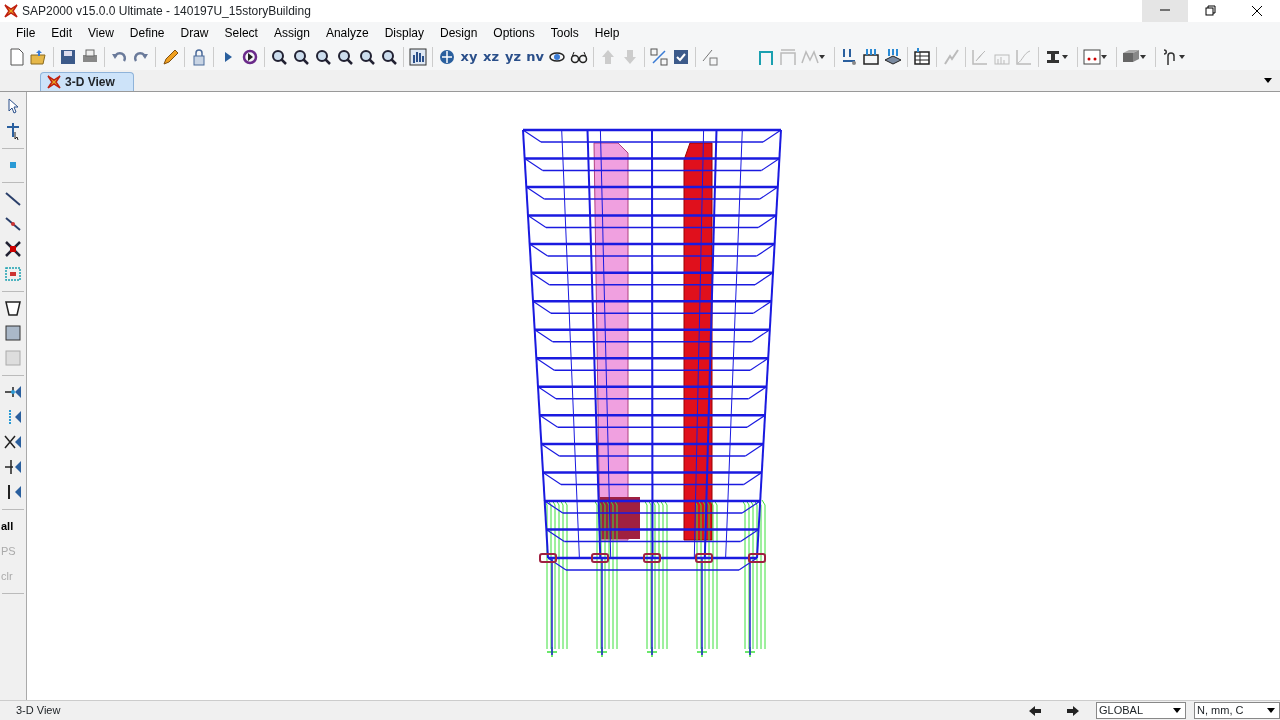 The height and width of the screenshot is (720, 1280). What do you see at coordinates (241, 33) in the screenshot?
I see `menu-item: Select` at bounding box center [241, 33].